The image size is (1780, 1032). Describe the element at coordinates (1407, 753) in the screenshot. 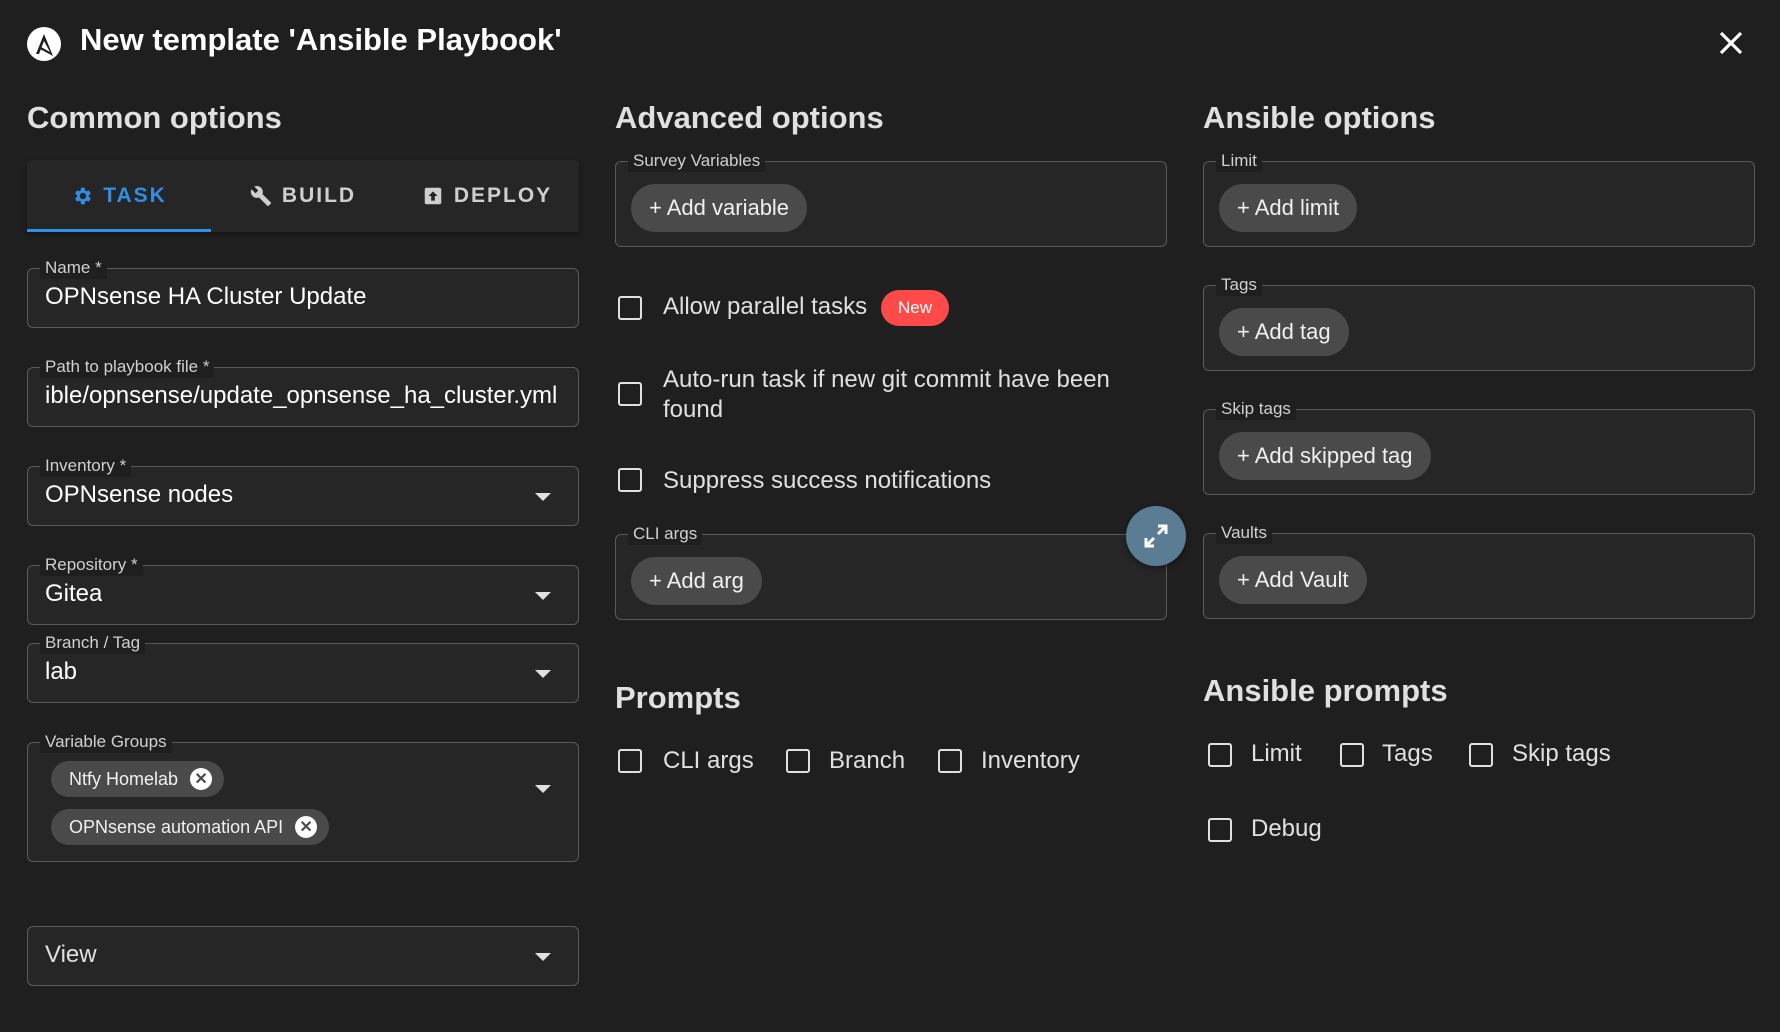

I see `ansible-prompt-tags-label: Tags` at that location.